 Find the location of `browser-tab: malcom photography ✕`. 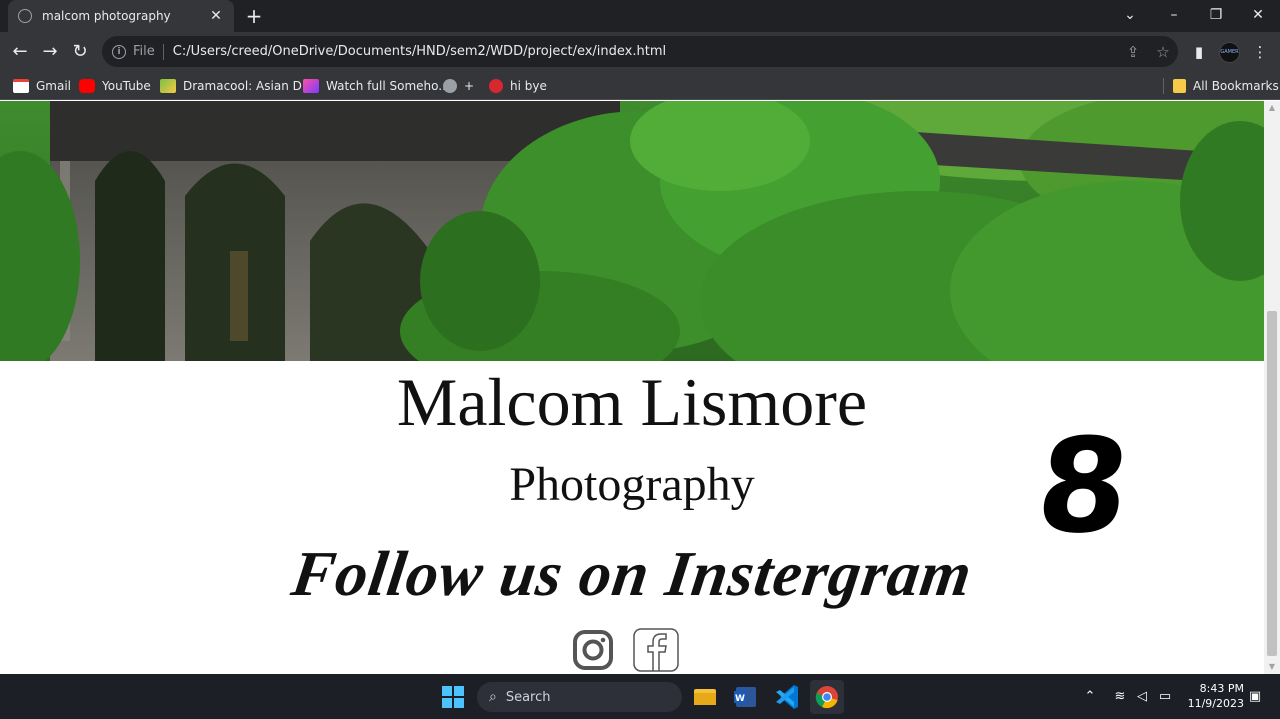

browser-tab: malcom photography ✕ is located at coordinates (121, 16).